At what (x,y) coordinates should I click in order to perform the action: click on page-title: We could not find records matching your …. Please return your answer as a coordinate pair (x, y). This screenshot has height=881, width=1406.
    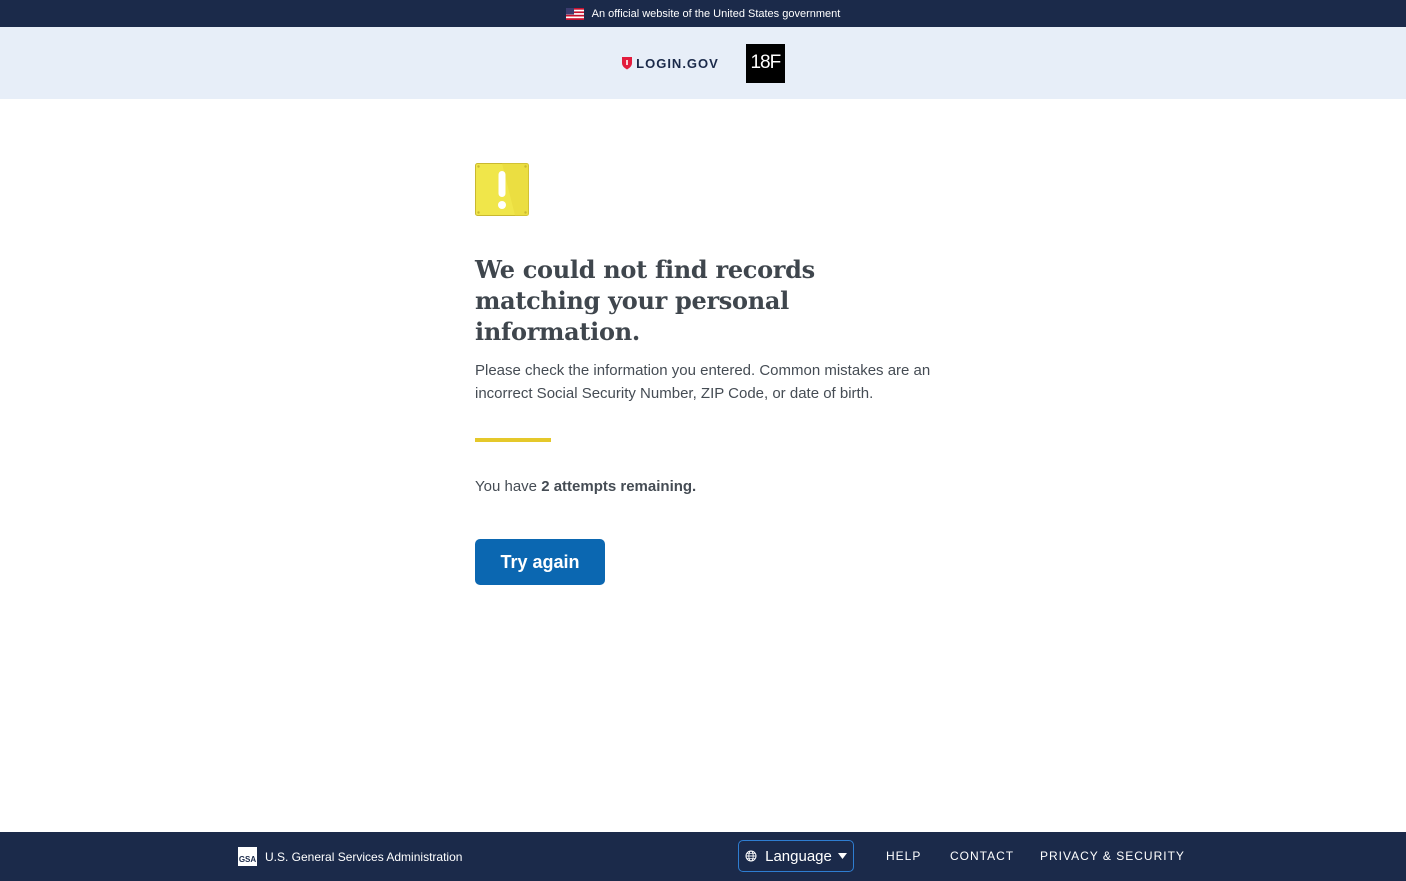
    Looking at the image, I should click on (645, 300).